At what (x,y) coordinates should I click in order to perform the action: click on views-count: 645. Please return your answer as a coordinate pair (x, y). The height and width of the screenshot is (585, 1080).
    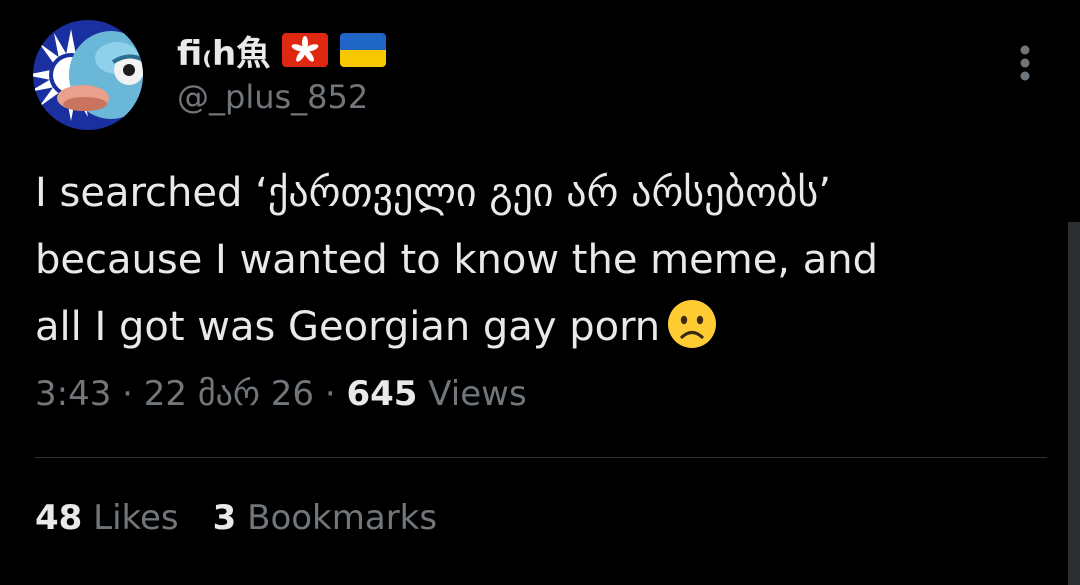
    Looking at the image, I should click on (382, 394).